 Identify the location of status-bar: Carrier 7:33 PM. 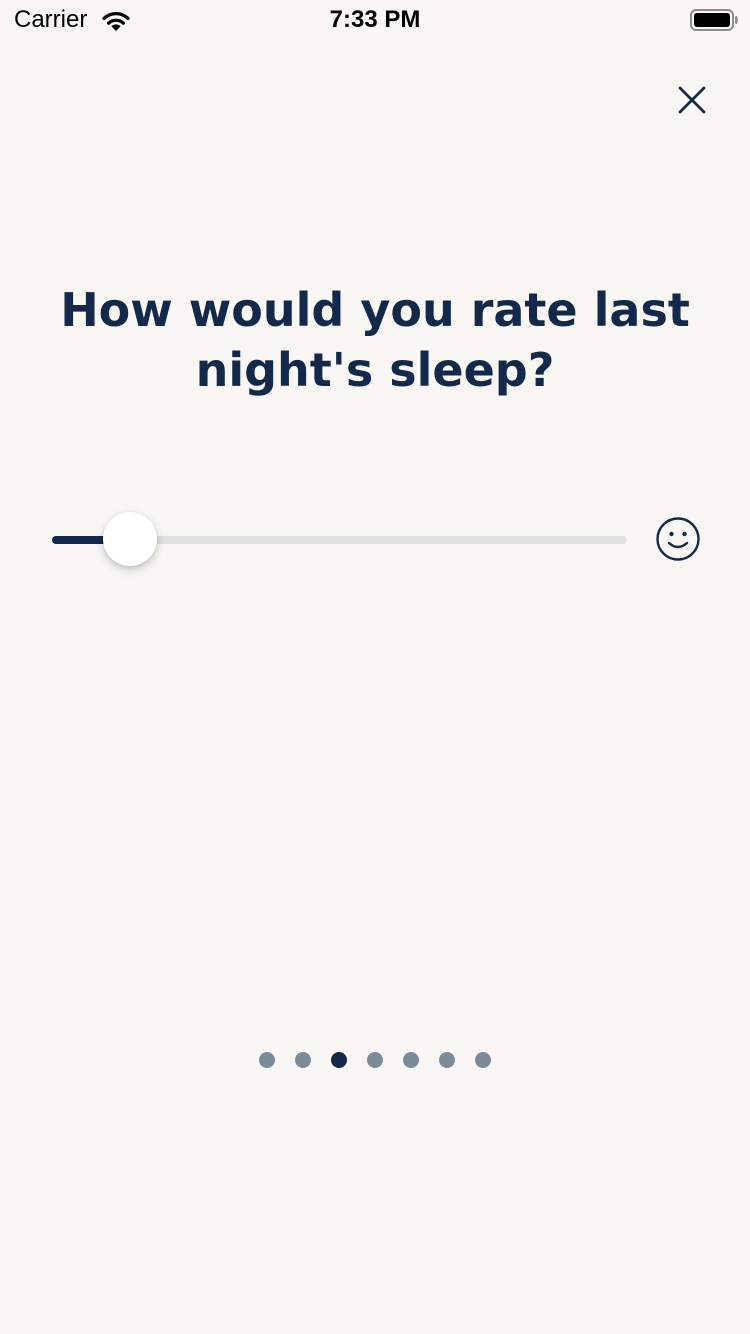
(375, 20).